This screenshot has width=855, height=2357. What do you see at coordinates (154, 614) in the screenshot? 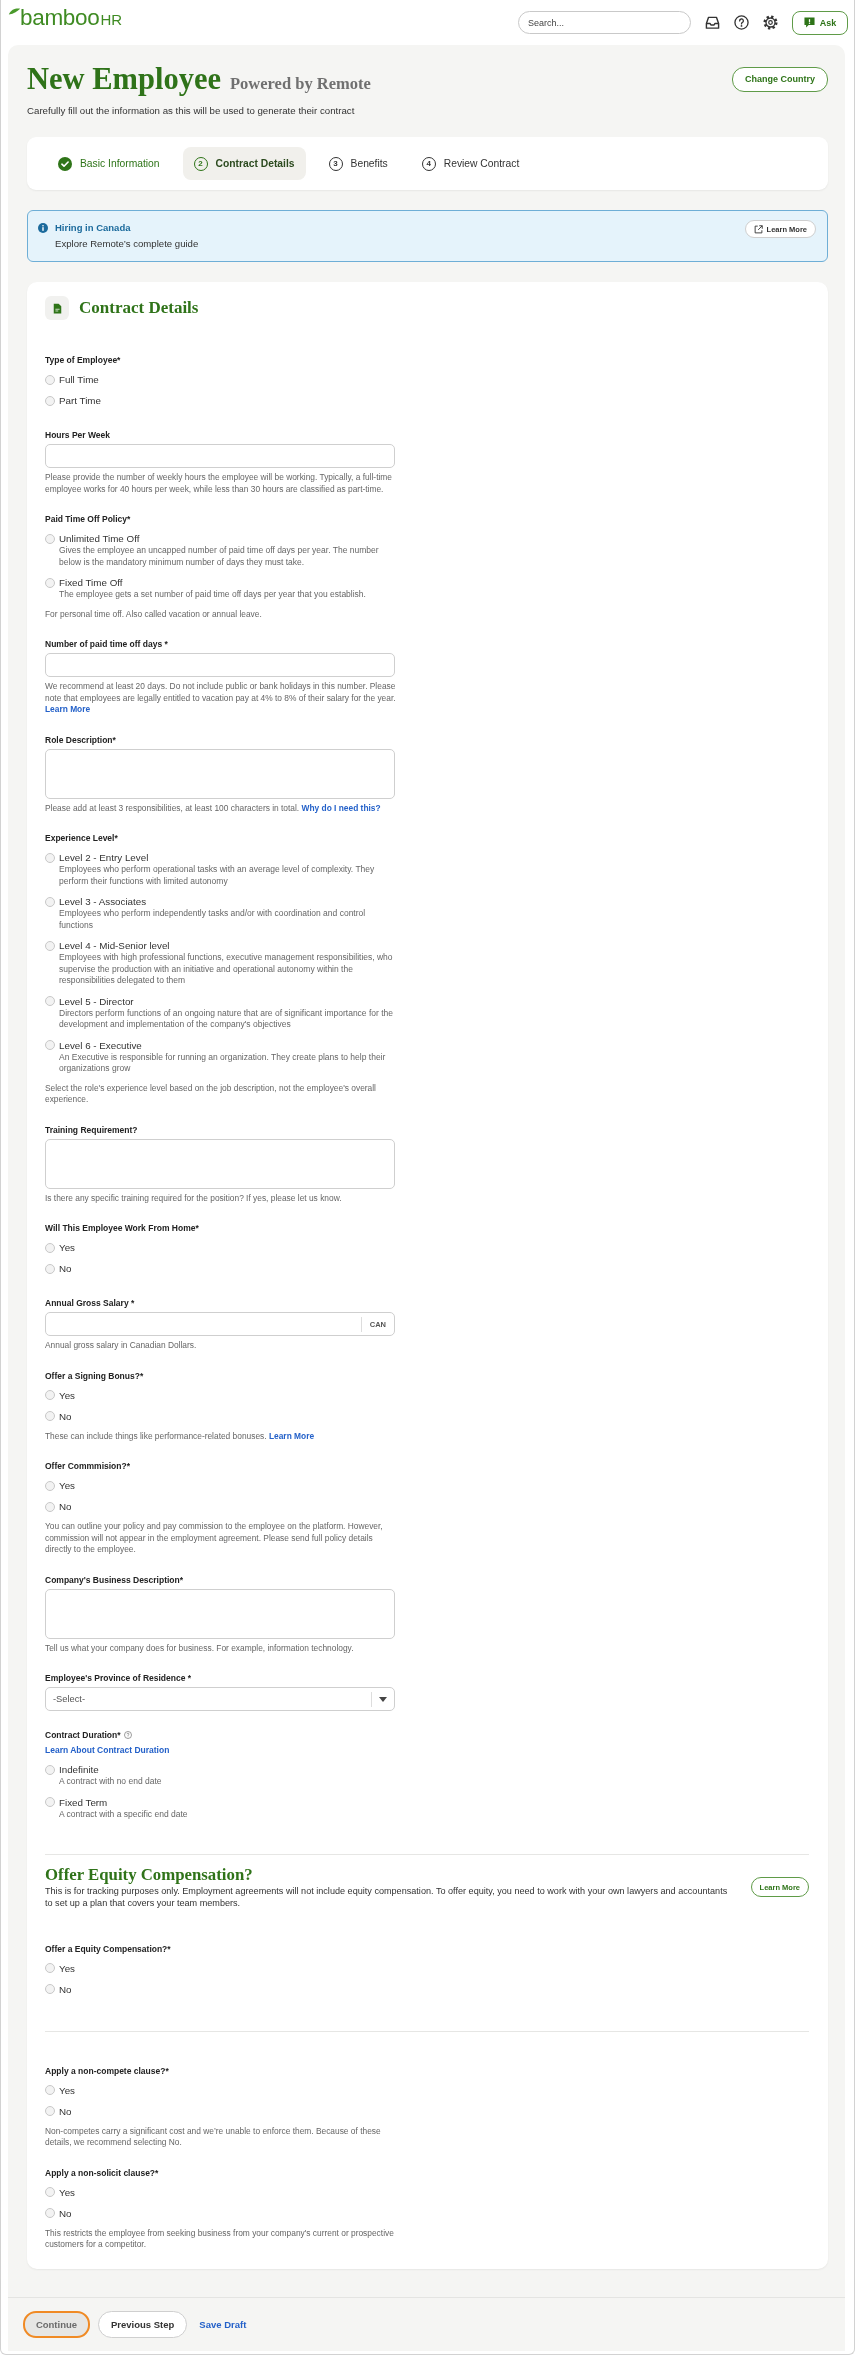
I see `help-text: For personal time off. Also called vacation or annual leave.` at bounding box center [154, 614].